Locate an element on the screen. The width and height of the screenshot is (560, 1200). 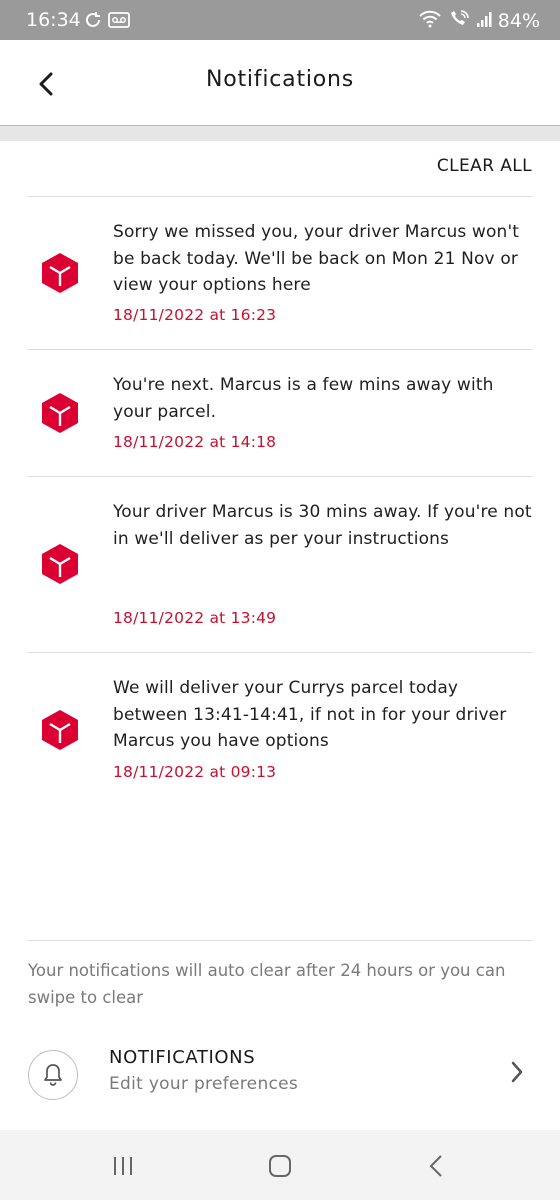
status-right-group: 84% is located at coordinates (479, 21).